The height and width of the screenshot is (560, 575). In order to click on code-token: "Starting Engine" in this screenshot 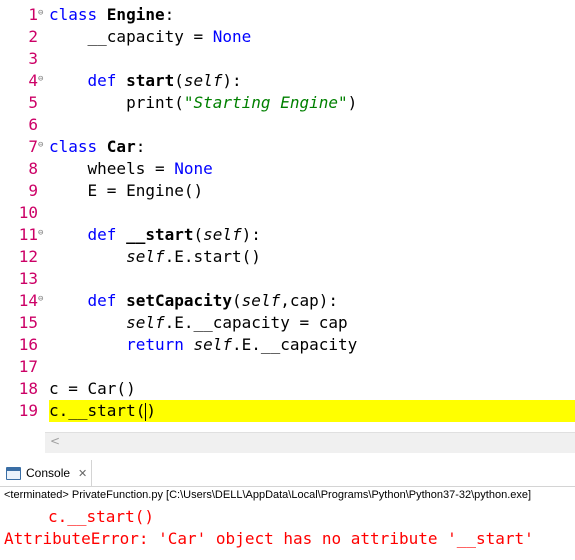, I will do `click(265, 102)`.